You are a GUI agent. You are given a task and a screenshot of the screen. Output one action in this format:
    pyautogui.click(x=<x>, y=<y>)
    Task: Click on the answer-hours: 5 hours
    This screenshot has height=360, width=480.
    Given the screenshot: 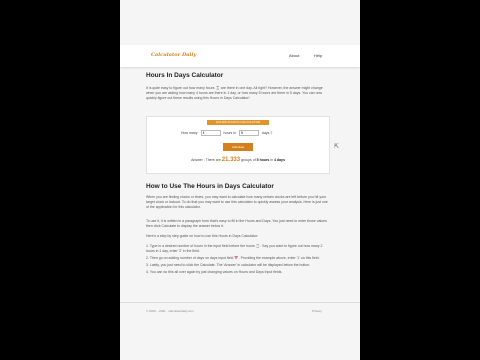 What is the action you would take?
    pyautogui.click(x=263, y=160)
    